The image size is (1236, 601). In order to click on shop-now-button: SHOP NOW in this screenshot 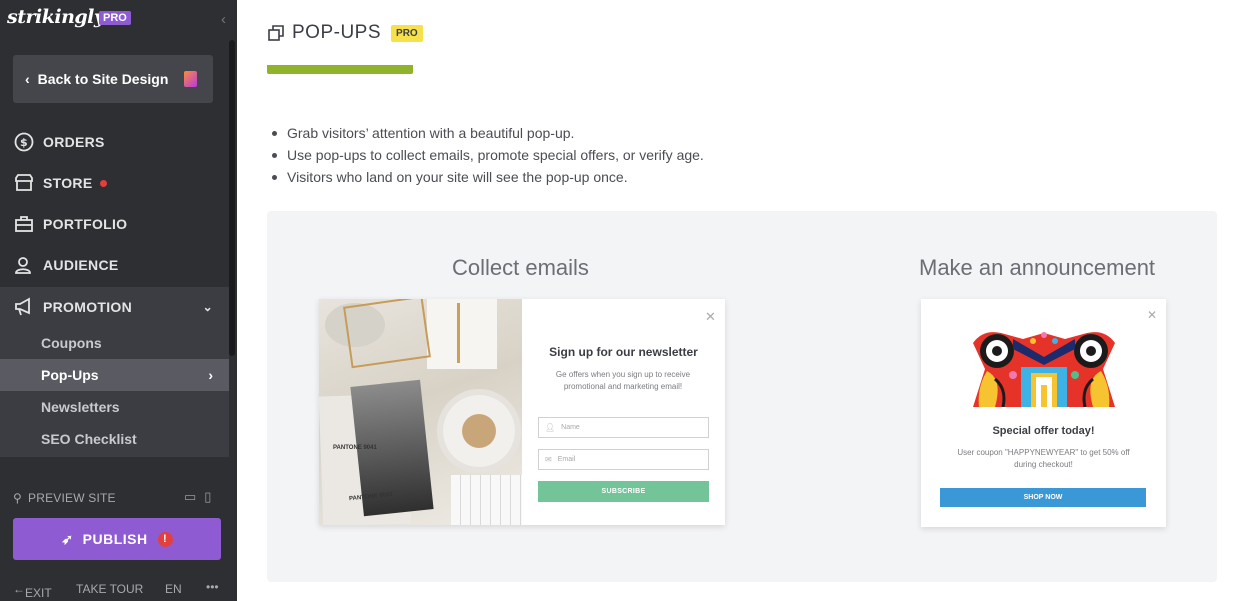, I will do `click(1043, 497)`.